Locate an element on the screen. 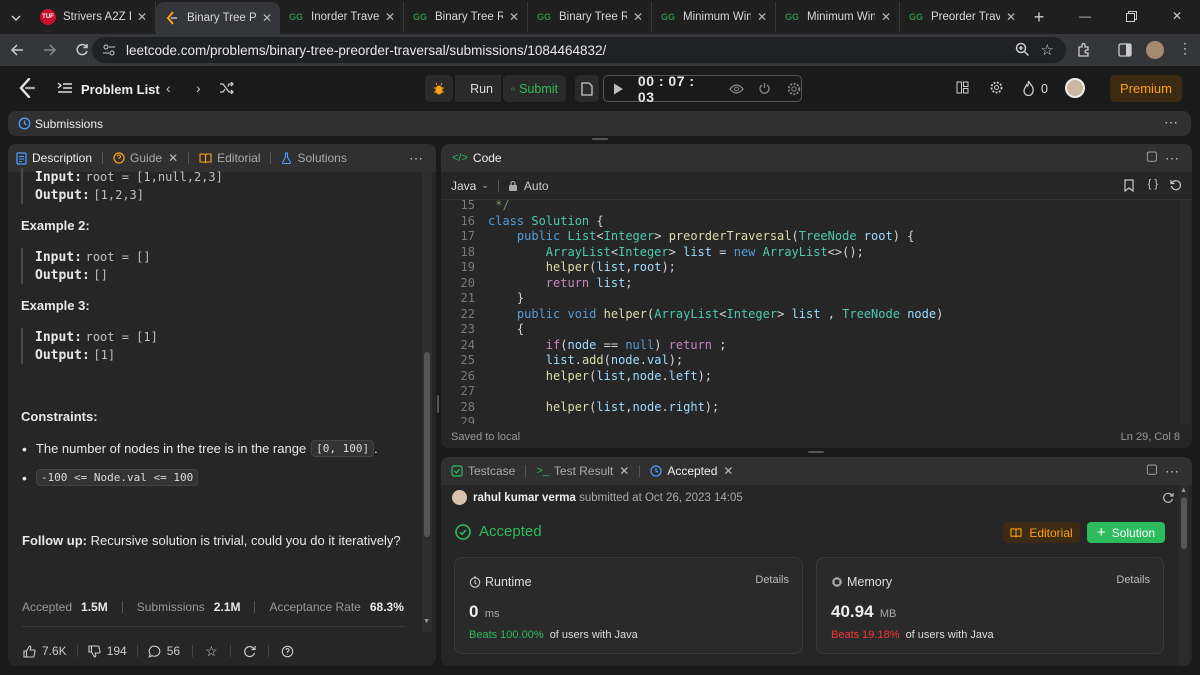 The width and height of the screenshot is (1200, 675). refresh-icon is located at coordinates (1168, 498).